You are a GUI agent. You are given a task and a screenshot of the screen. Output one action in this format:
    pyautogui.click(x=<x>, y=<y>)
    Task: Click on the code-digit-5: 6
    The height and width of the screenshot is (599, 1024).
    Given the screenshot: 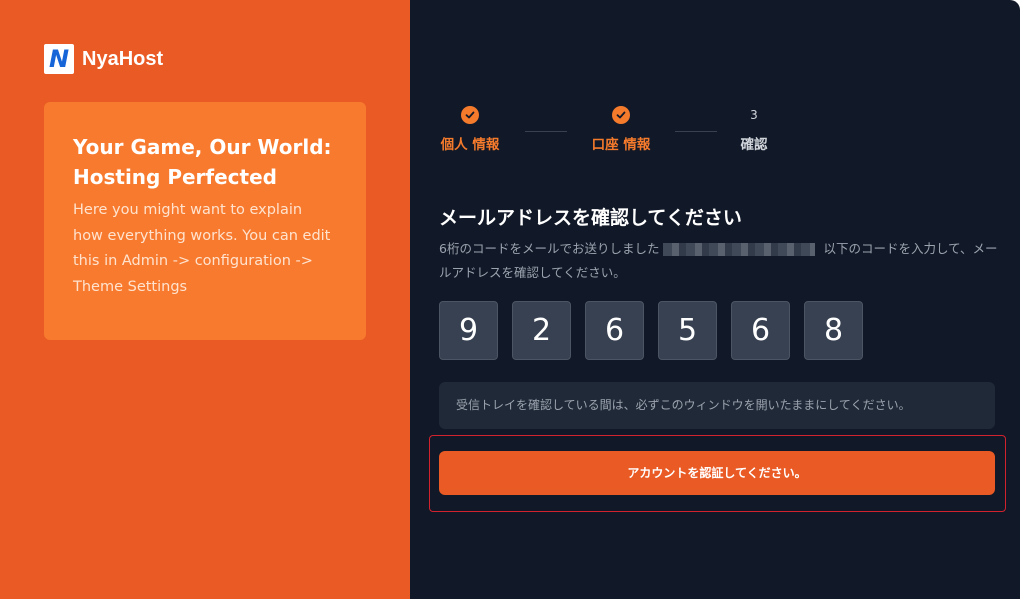 What is the action you would take?
    pyautogui.click(x=760, y=330)
    